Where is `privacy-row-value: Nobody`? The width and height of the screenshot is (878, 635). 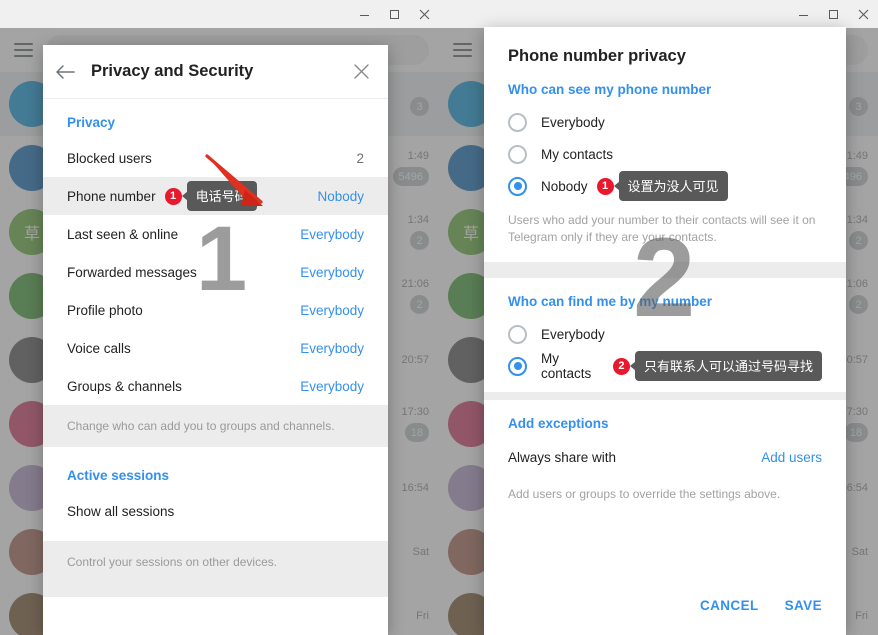 privacy-row-value: Nobody is located at coordinates (340, 196).